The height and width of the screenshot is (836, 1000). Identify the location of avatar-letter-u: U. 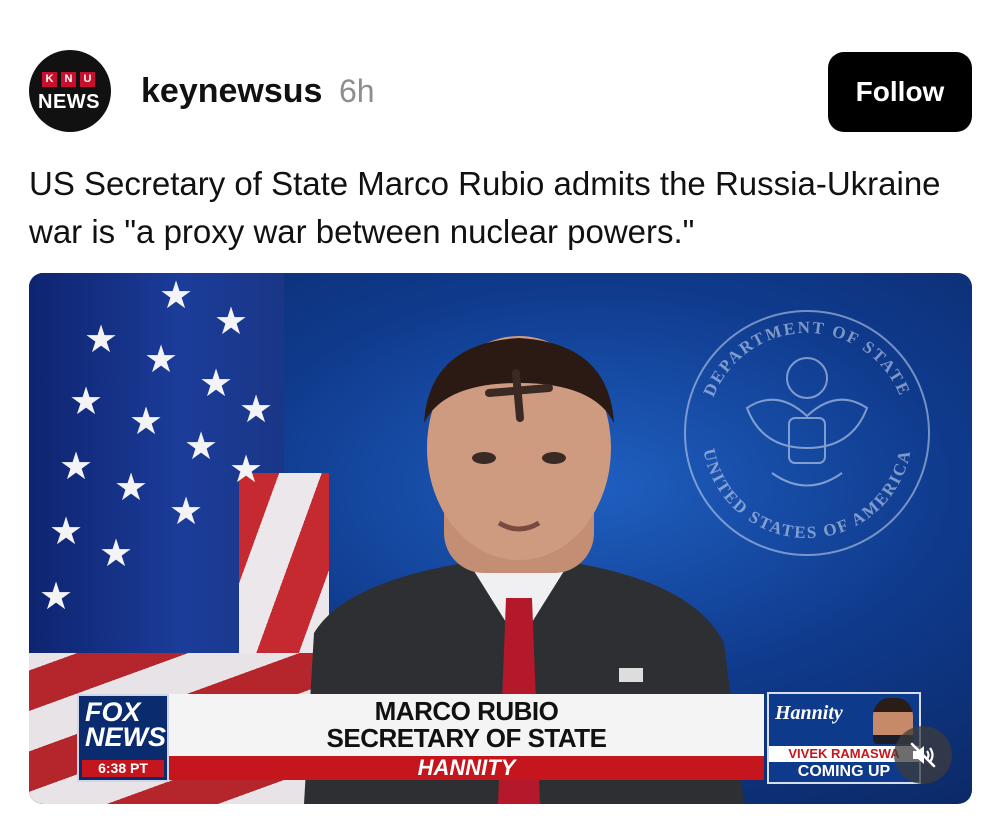
(87, 79).